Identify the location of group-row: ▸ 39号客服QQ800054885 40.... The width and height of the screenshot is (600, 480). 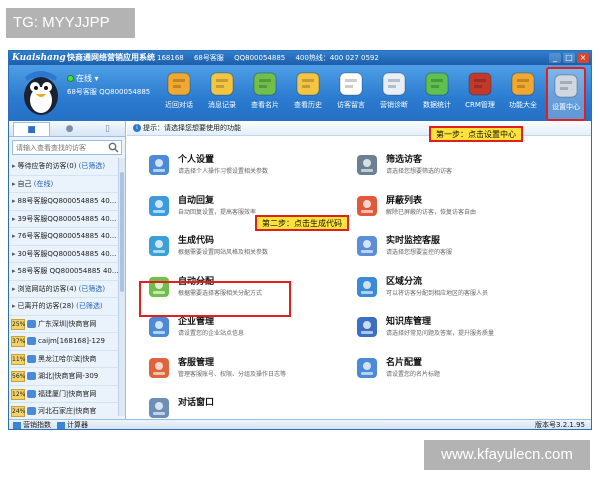
(64, 219).